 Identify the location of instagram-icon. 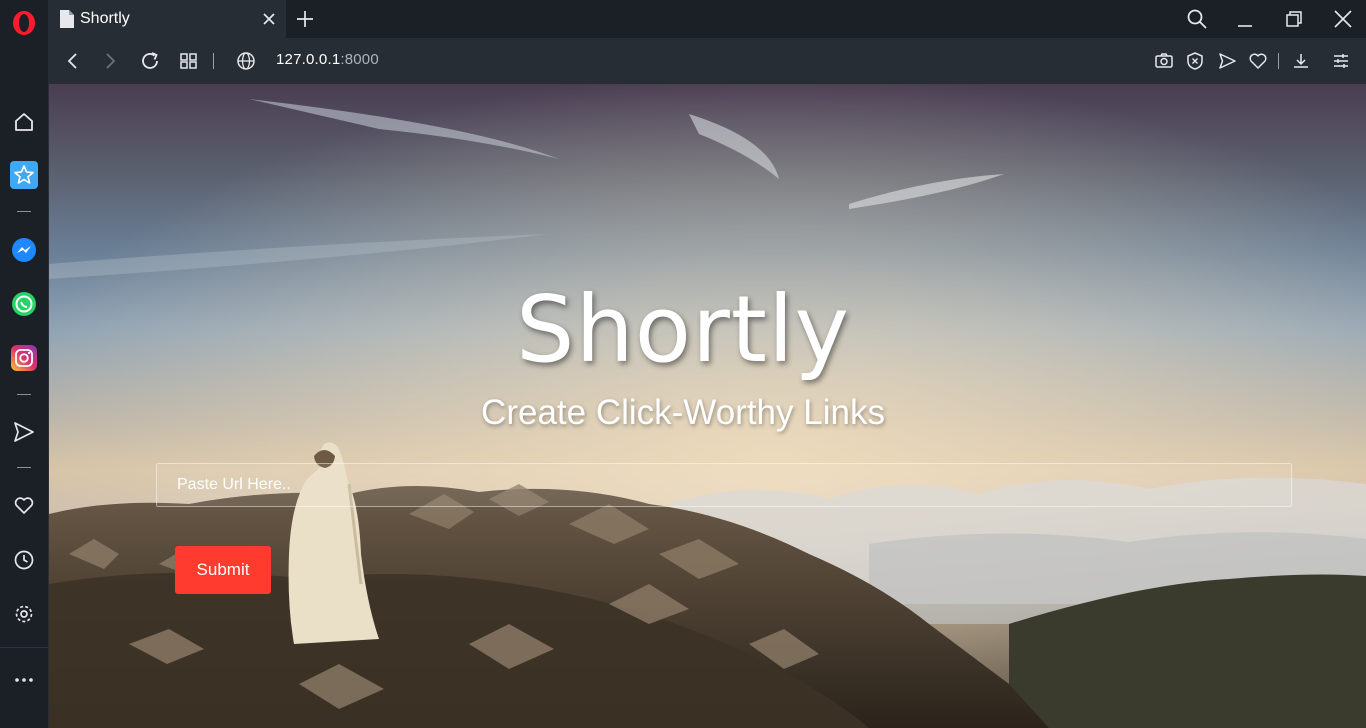
(24, 358).